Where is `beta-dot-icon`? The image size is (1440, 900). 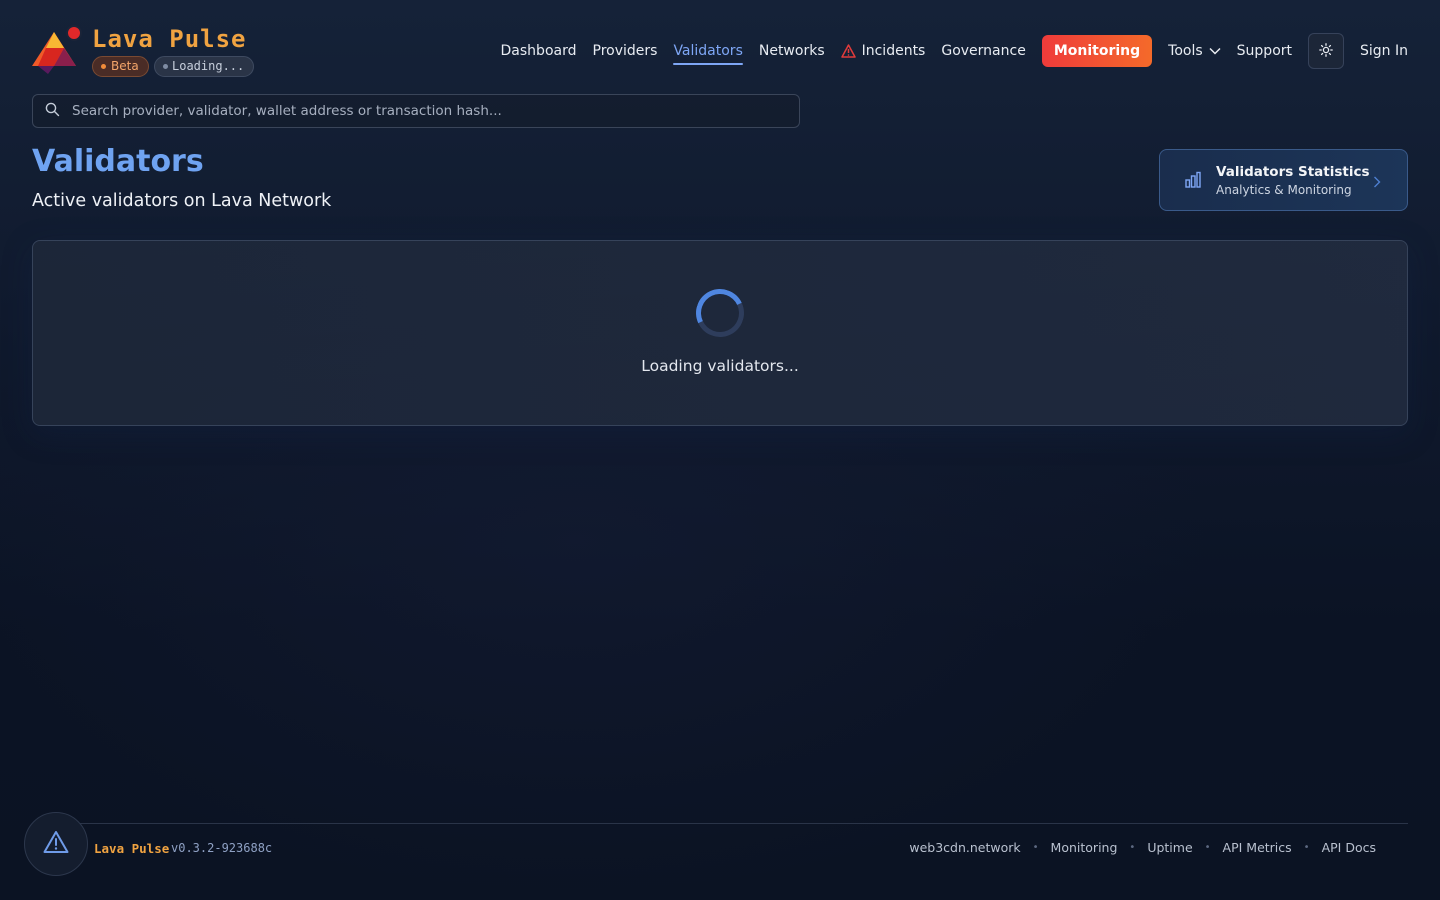
beta-dot-icon is located at coordinates (103, 66).